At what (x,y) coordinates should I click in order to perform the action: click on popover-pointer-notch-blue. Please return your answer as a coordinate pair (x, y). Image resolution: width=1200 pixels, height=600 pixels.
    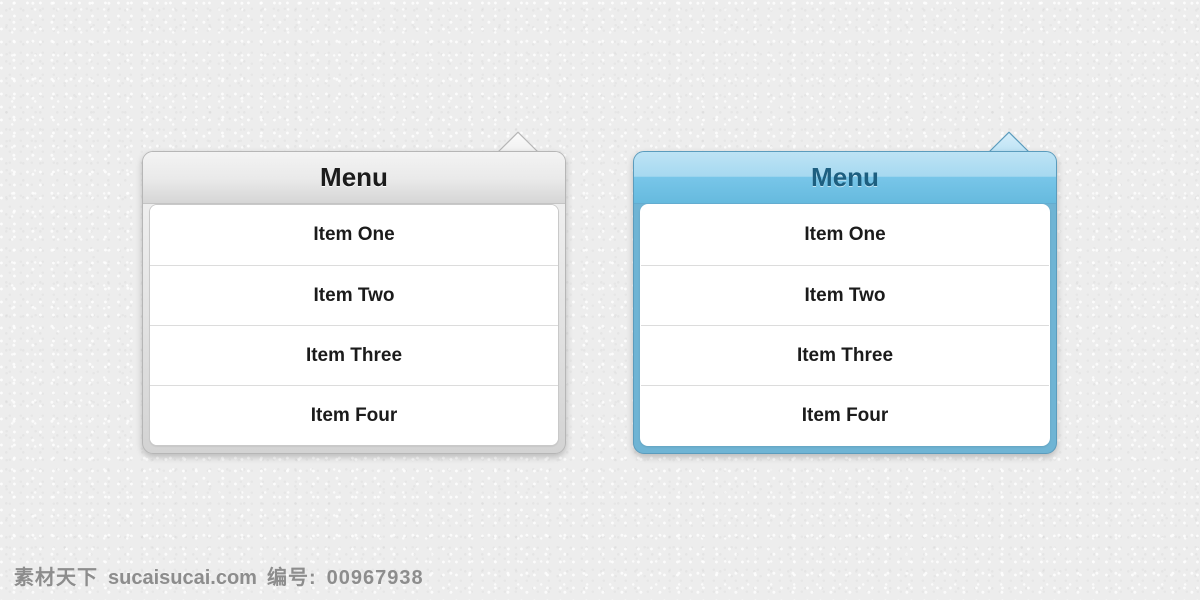
    Looking at the image, I should click on (1009, 142).